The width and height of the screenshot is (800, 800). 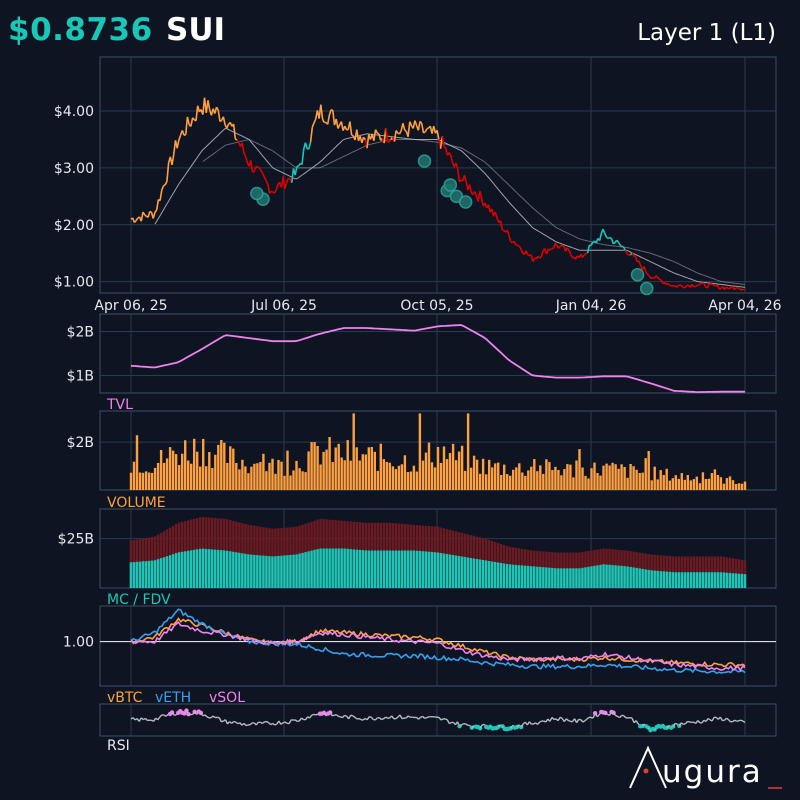 What do you see at coordinates (712, 772) in the screenshot?
I see `brand-name: ugura` at bounding box center [712, 772].